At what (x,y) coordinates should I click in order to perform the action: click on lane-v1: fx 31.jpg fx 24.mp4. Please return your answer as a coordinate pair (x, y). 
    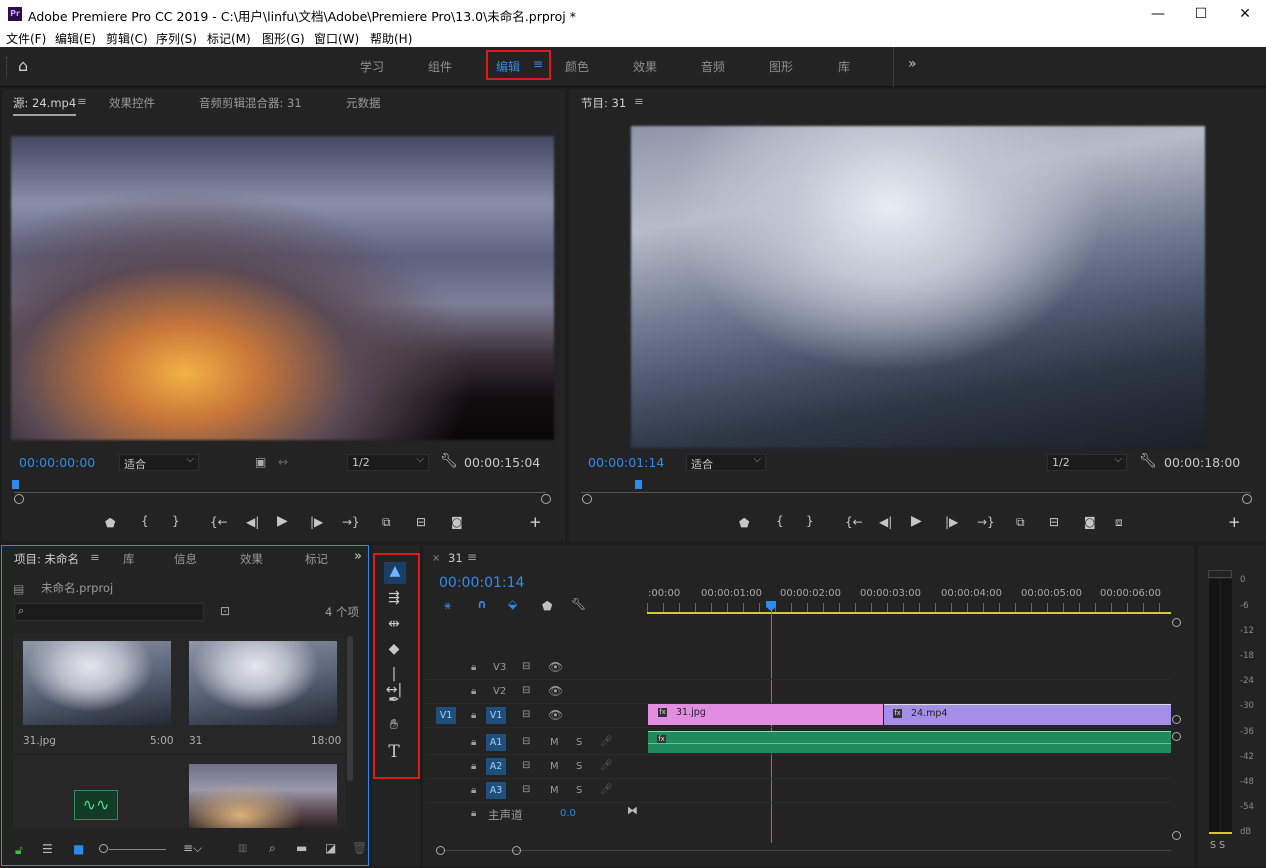
    Looking at the image, I should click on (909, 716).